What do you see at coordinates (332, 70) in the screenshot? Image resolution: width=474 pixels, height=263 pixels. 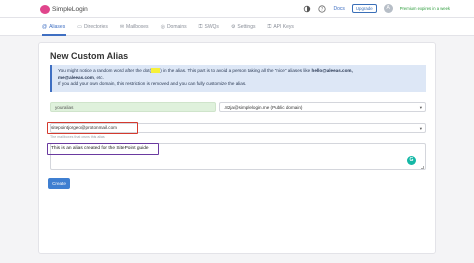 I see `info-example-alias: hello@aleeas.com,` at bounding box center [332, 70].